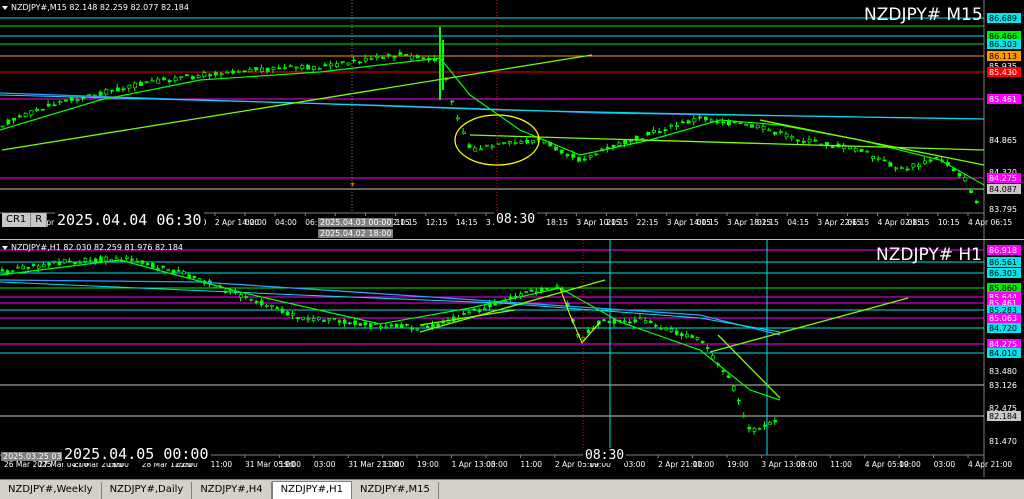  What do you see at coordinates (648, 222) in the screenshot?
I see `time-label: 22:15` at bounding box center [648, 222].